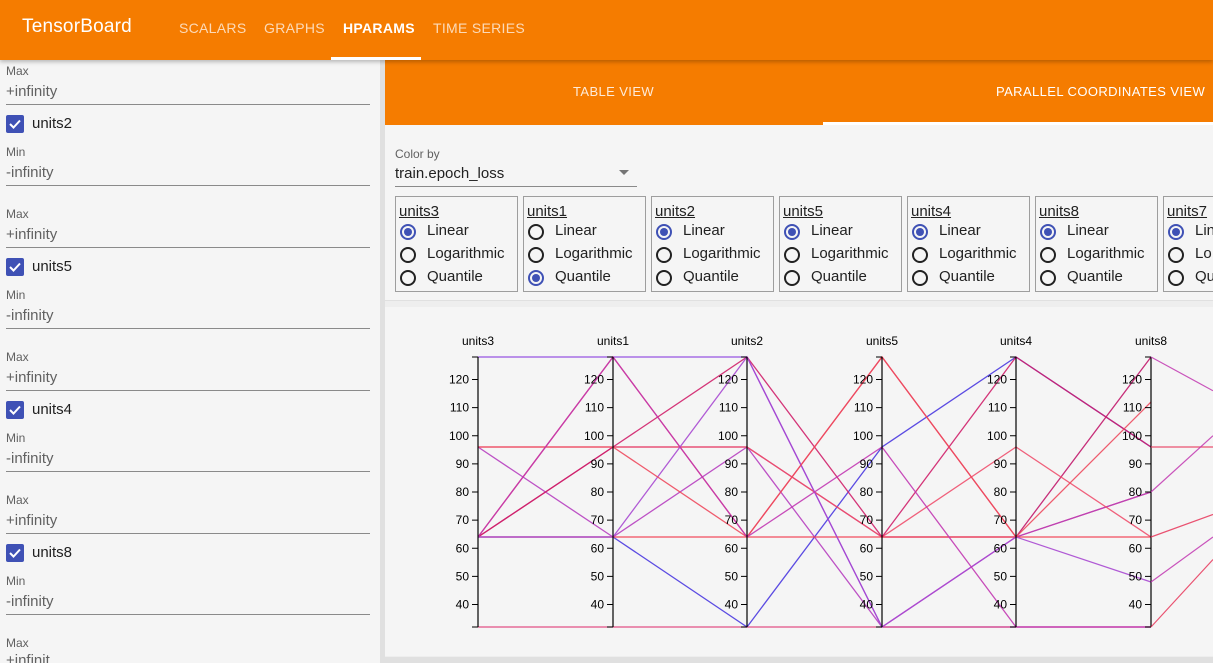 The image size is (1213, 663). Describe the element at coordinates (28, 657) in the screenshot. I see `units8-max-input: +infinit` at that location.